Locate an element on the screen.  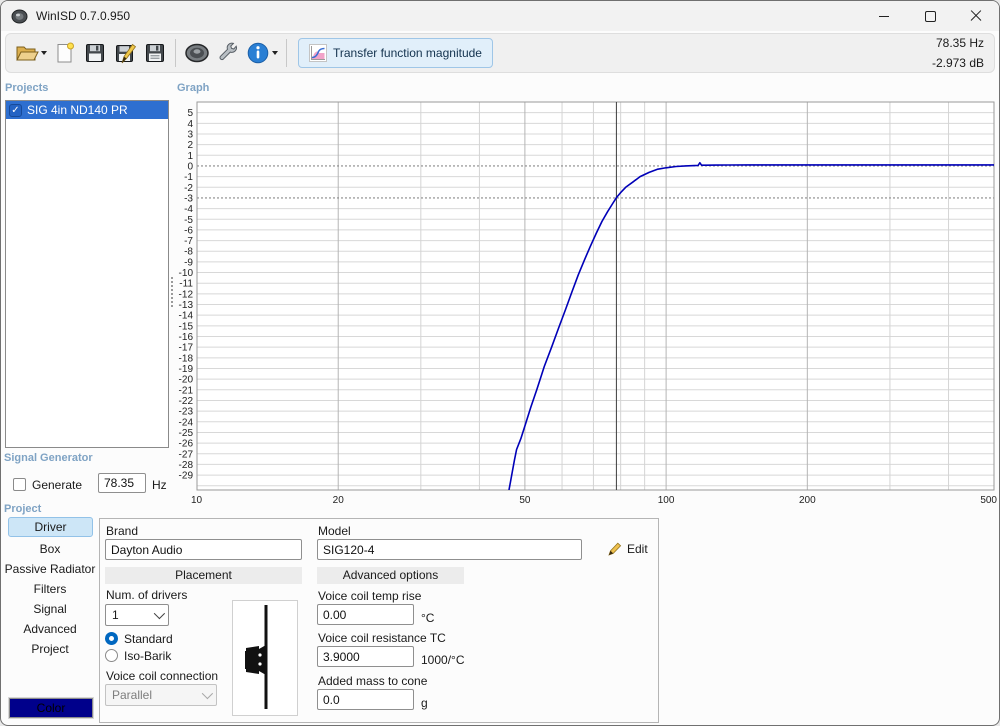
voice-coil-temp-rise-input is located at coordinates (365, 614).